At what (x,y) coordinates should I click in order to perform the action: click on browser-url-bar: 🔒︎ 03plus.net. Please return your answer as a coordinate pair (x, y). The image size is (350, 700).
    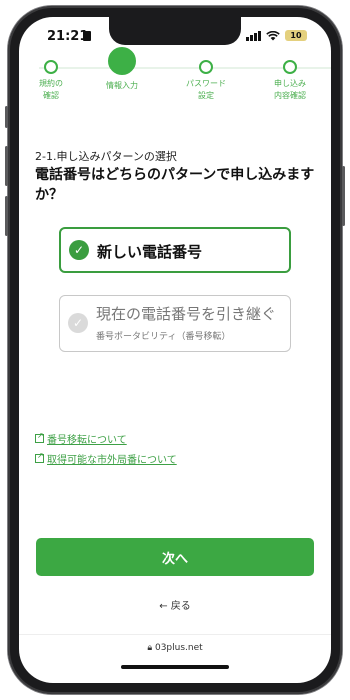
    Looking at the image, I should click on (175, 648).